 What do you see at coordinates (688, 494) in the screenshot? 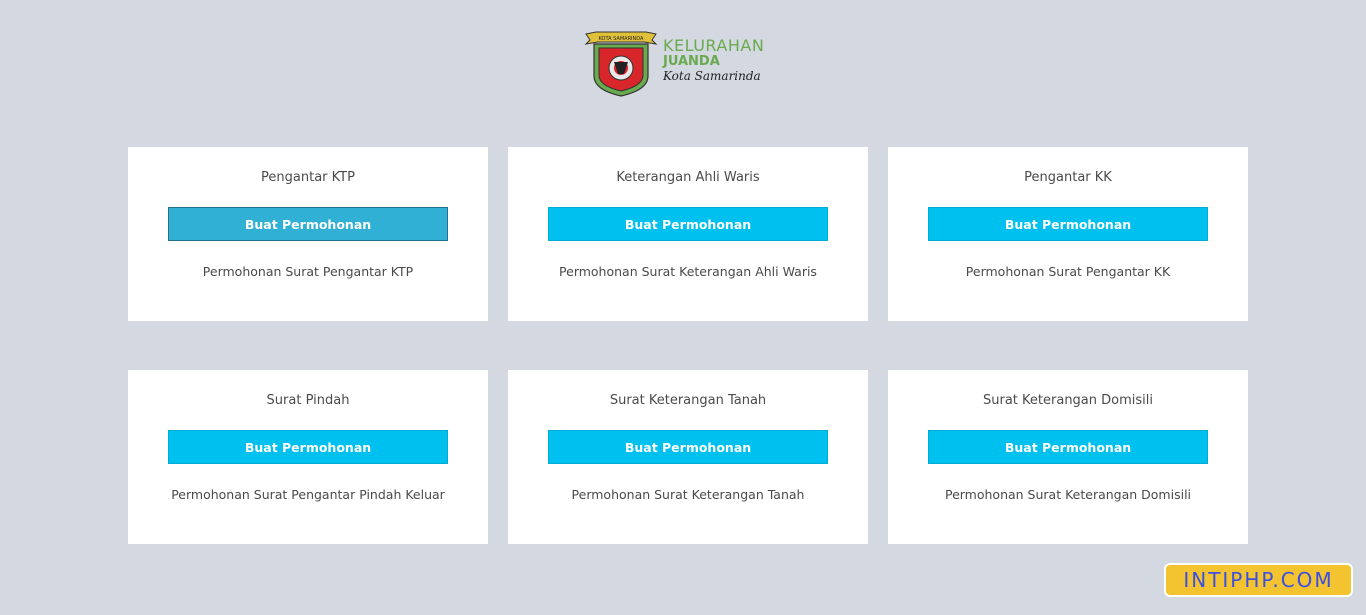
I see `card-description: Permohonan Surat Keterangan Tanah` at bounding box center [688, 494].